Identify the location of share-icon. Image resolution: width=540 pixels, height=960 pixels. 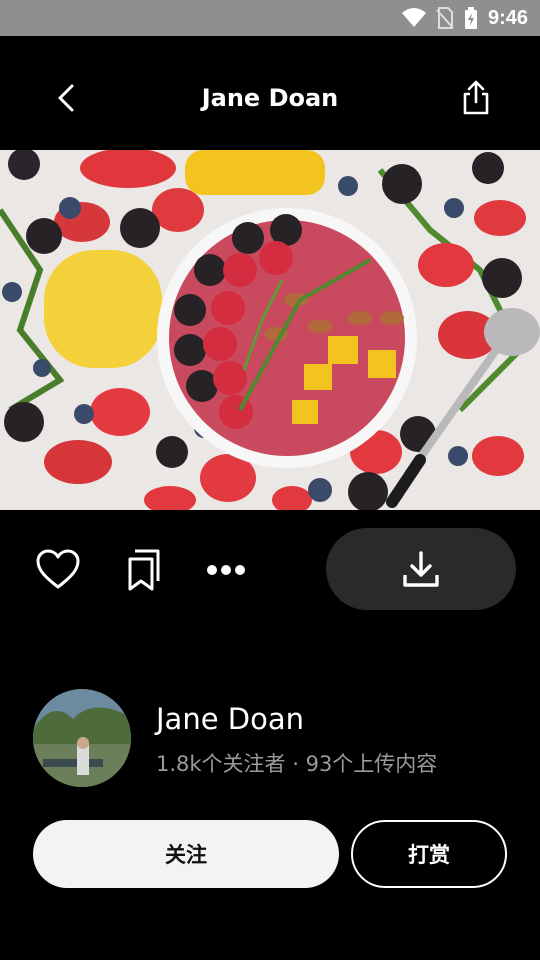
(476, 97).